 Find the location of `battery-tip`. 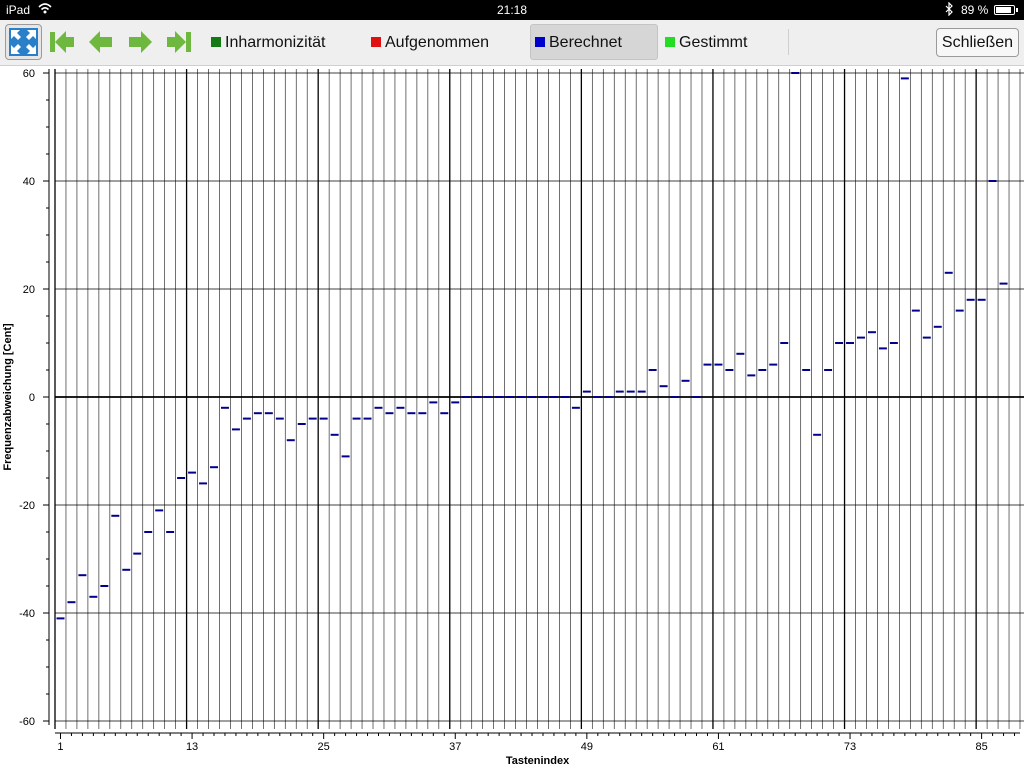

battery-tip is located at coordinates (1017, 10).